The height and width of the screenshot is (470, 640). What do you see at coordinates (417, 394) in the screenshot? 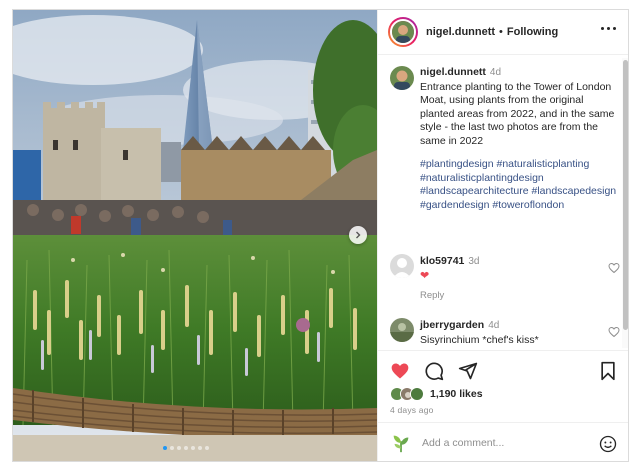
I see `liker-avatar` at bounding box center [417, 394].